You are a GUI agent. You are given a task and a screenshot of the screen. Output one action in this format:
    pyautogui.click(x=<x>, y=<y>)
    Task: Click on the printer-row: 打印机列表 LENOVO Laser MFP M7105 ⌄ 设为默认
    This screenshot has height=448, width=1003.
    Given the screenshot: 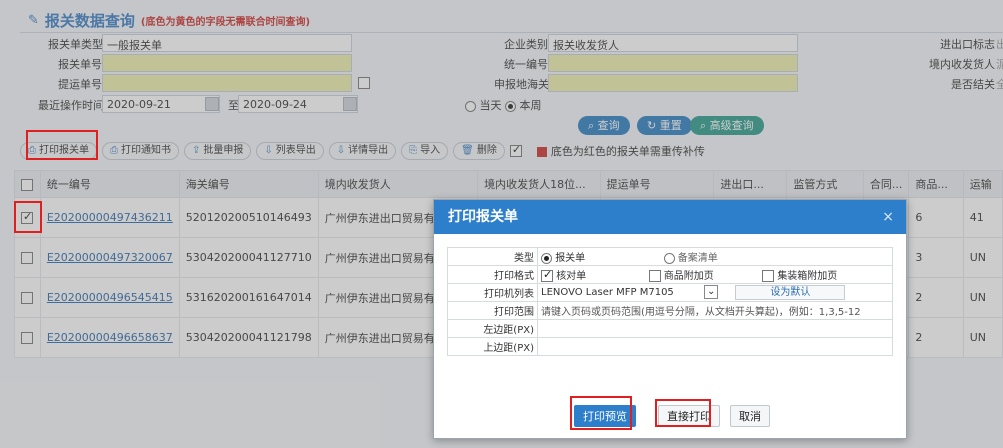 What is the action you would take?
    pyautogui.click(x=670, y=292)
    